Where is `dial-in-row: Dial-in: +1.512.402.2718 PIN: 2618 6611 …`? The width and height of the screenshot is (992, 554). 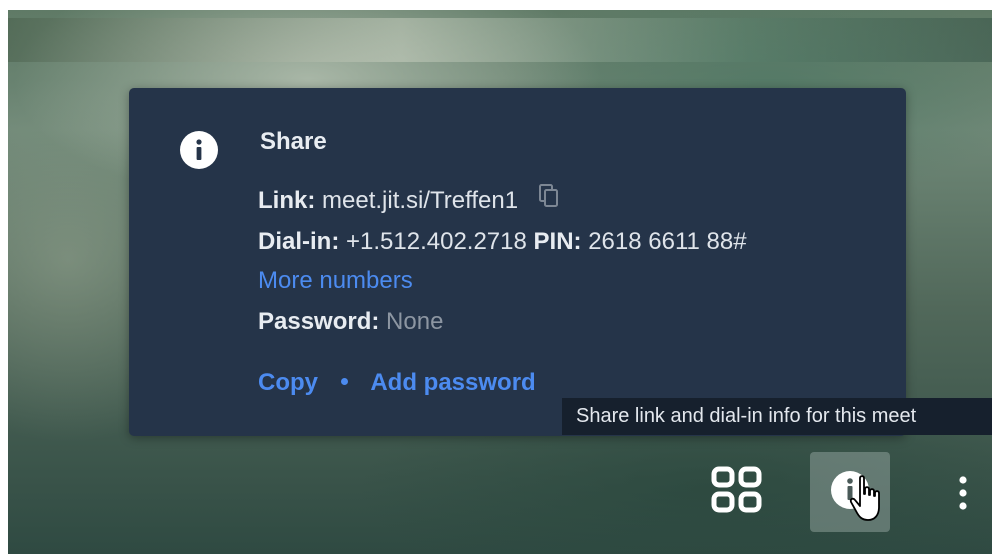
dial-in-row: Dial-in: +1.512.402.2718 PIN: 2618 6611 … is located at coordinates (502, 242).